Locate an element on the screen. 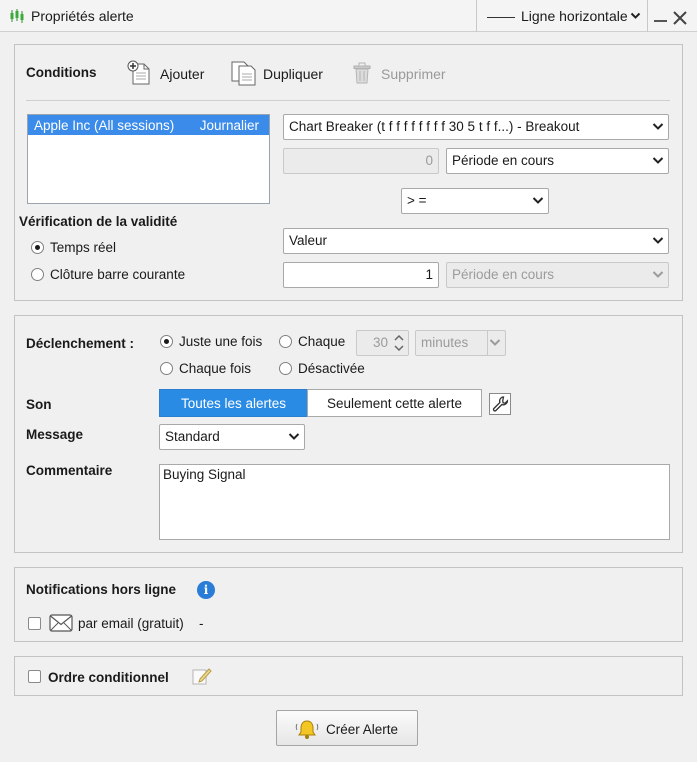  radio-disabled: Désactivée is located at coordinates (329, 370).